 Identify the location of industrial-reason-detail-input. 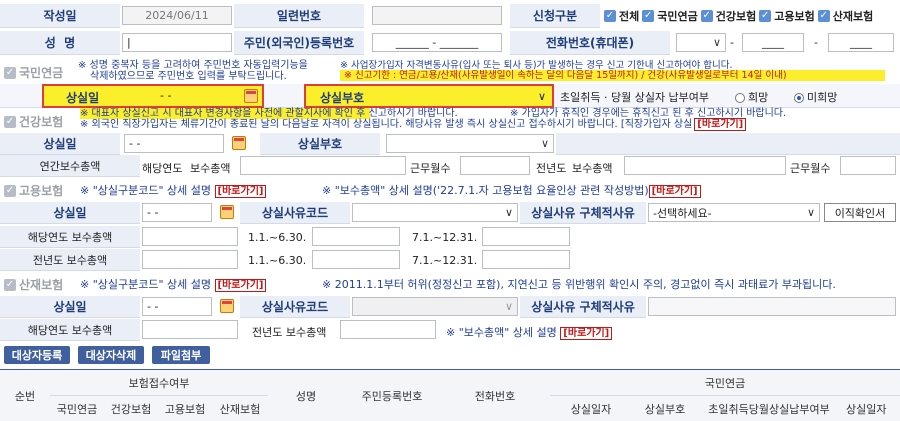
(772, 306).